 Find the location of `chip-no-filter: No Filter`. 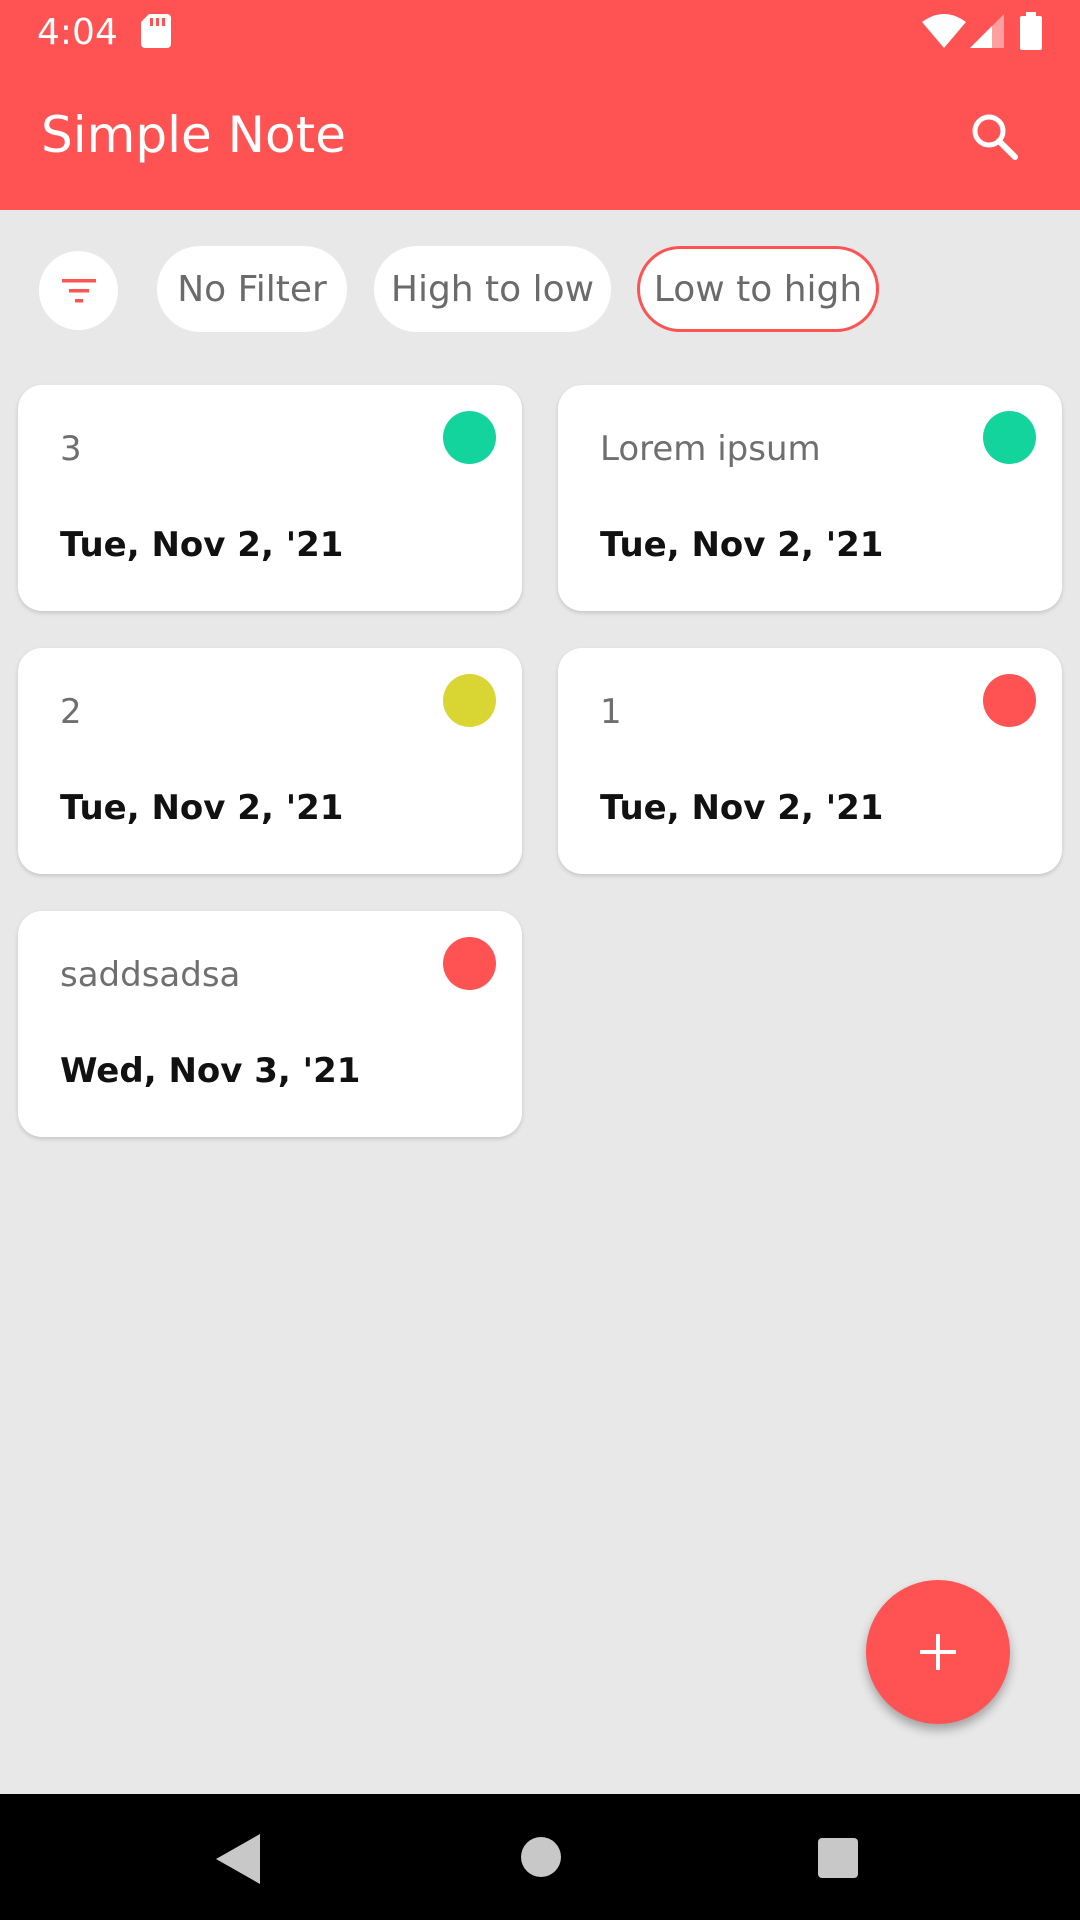

chip-no-filter: No Filter is located at coordinates (252, 289).